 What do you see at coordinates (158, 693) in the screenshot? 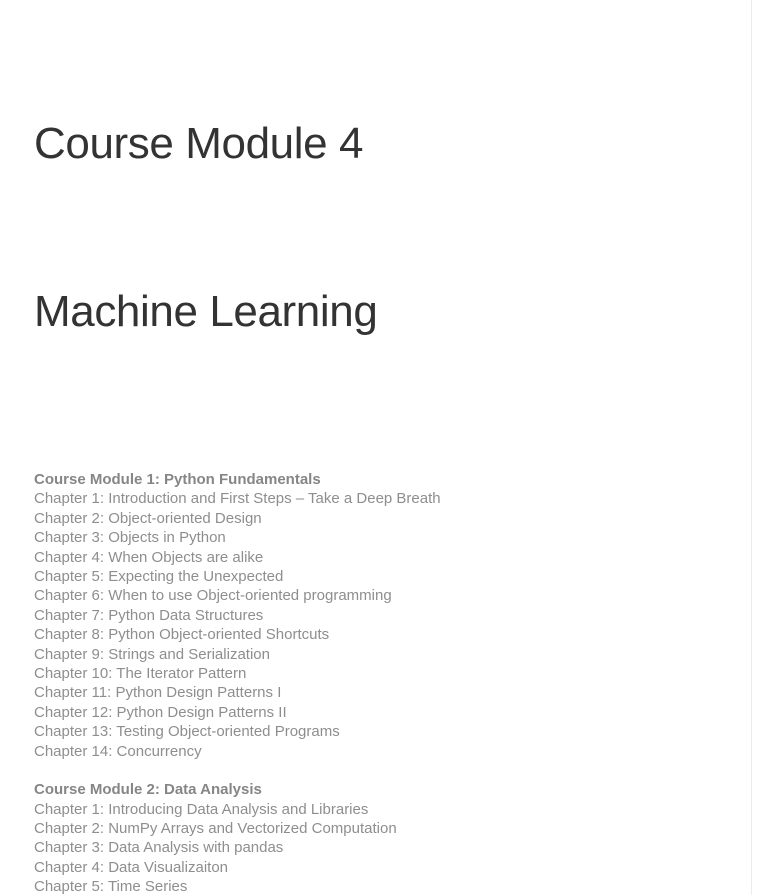
I see `chapter-list-item: Chapter 11: Python Design Patterns I` at bounding box center [158, 693].